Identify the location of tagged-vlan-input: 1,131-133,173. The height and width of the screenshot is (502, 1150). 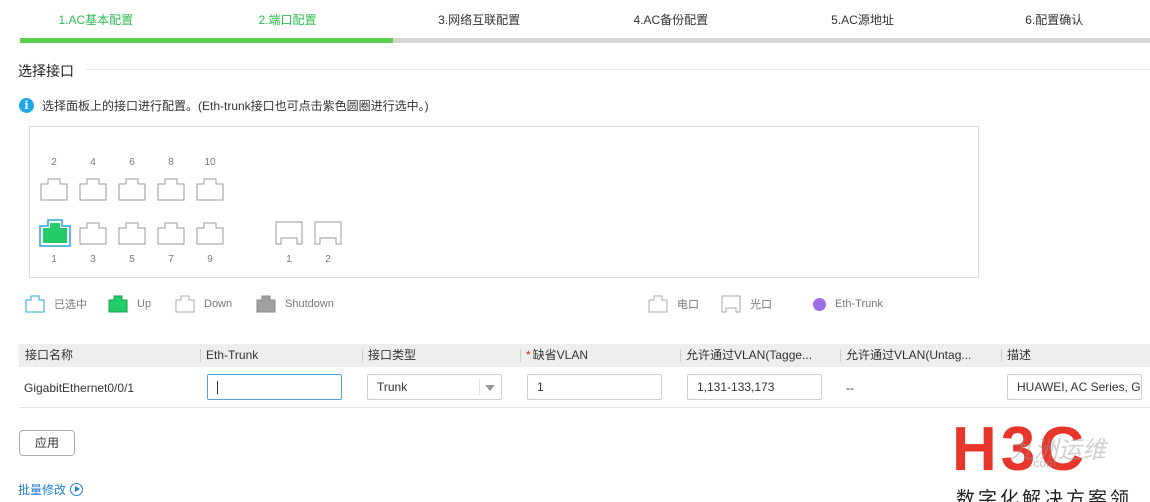
(754, 387).